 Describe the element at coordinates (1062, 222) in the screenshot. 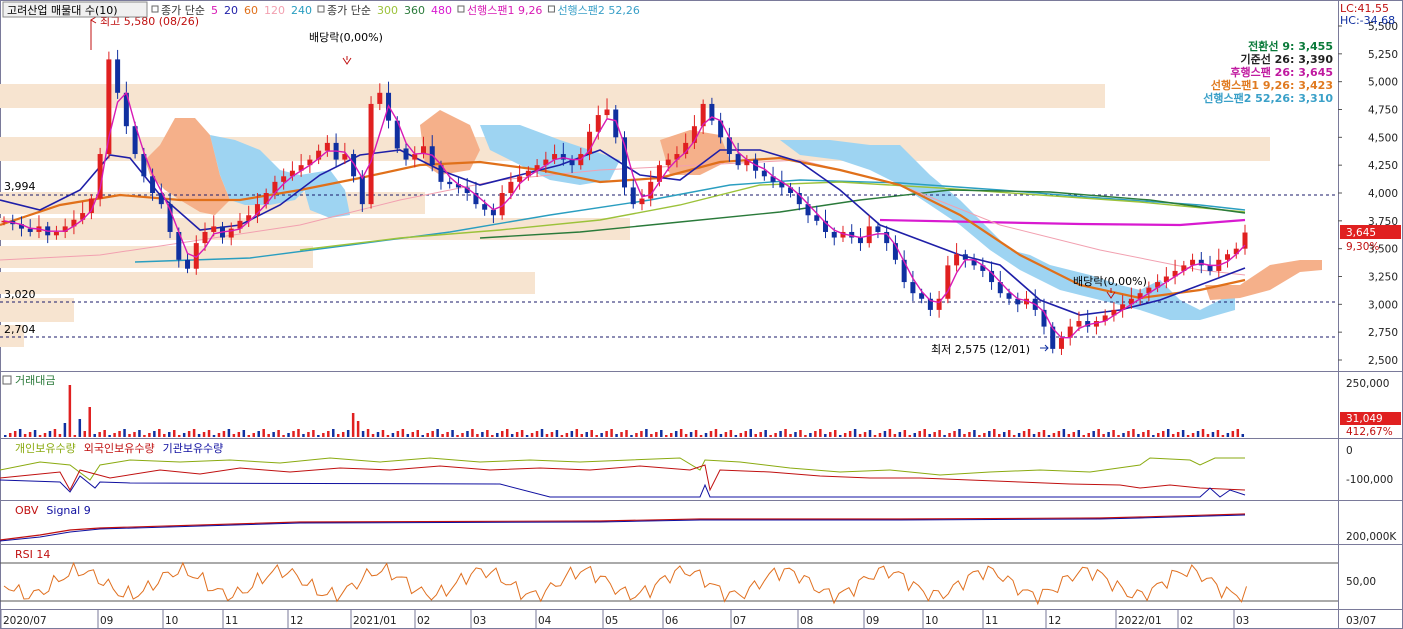

I see `ma-480-line` at that location.